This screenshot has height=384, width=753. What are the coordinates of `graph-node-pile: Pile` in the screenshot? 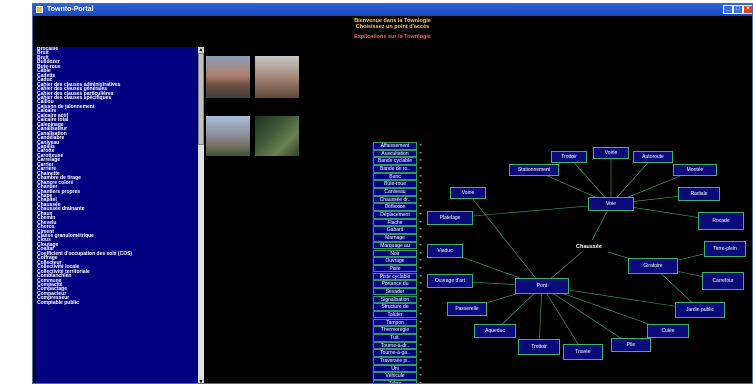 It's located at (631, 345).